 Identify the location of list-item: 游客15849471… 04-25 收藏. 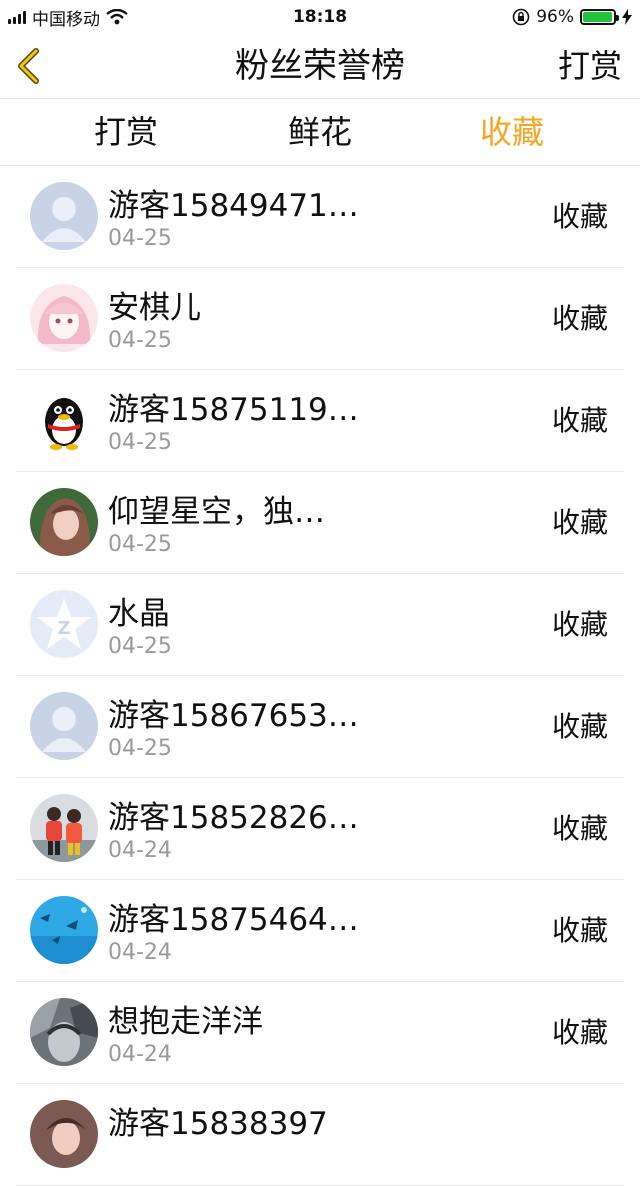
(320, 217).